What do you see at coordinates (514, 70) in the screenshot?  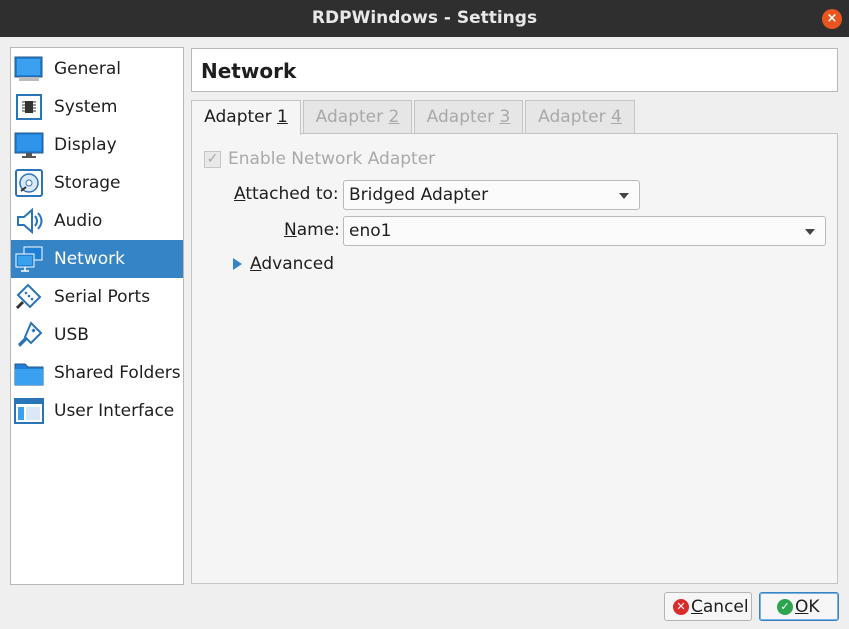 I see `page-header: Network` at bounding box center [514, 70].